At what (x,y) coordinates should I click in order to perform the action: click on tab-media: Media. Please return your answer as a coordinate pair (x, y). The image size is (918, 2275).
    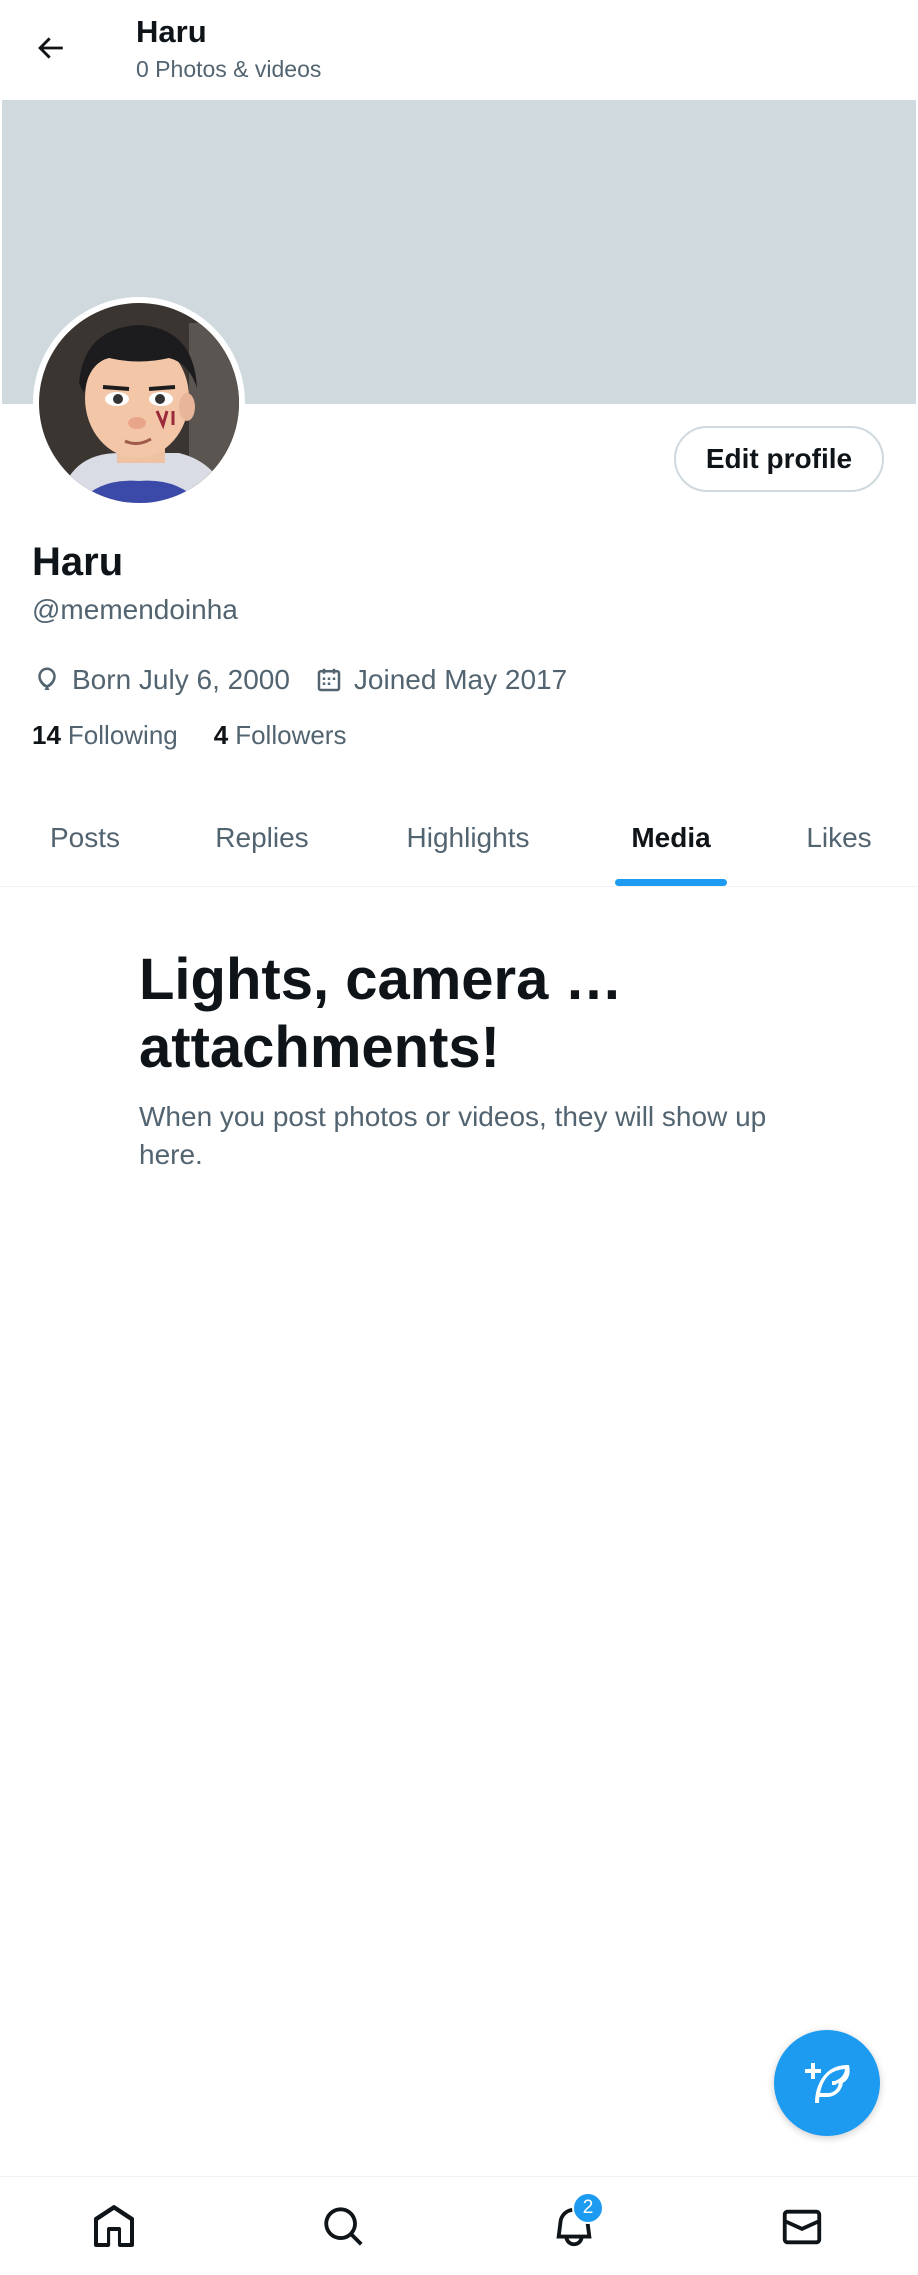
    Looking at the image, I should click on (671, 838).